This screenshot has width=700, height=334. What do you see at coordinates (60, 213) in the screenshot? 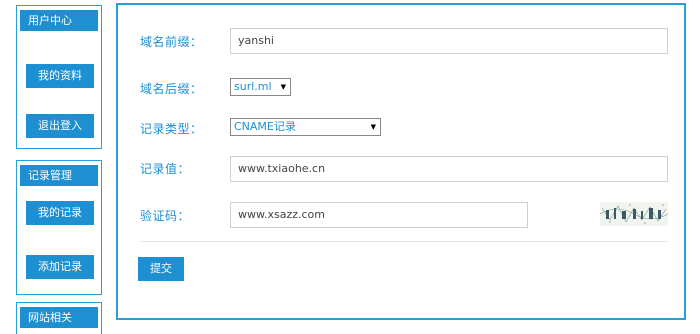
I see `my-records-button: 我的记录` at bounding box center [60, 213].